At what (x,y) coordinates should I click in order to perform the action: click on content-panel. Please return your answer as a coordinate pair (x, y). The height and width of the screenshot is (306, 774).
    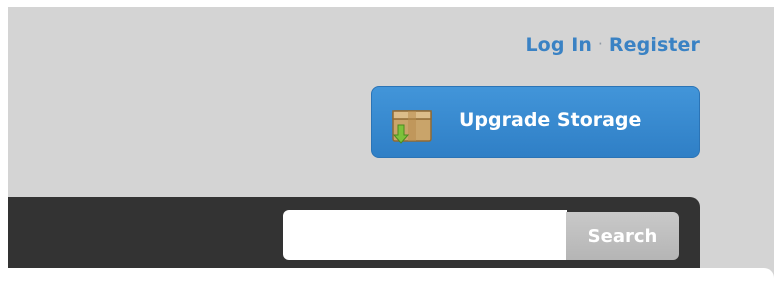
    Looking at the image, I should click on (391, 287).